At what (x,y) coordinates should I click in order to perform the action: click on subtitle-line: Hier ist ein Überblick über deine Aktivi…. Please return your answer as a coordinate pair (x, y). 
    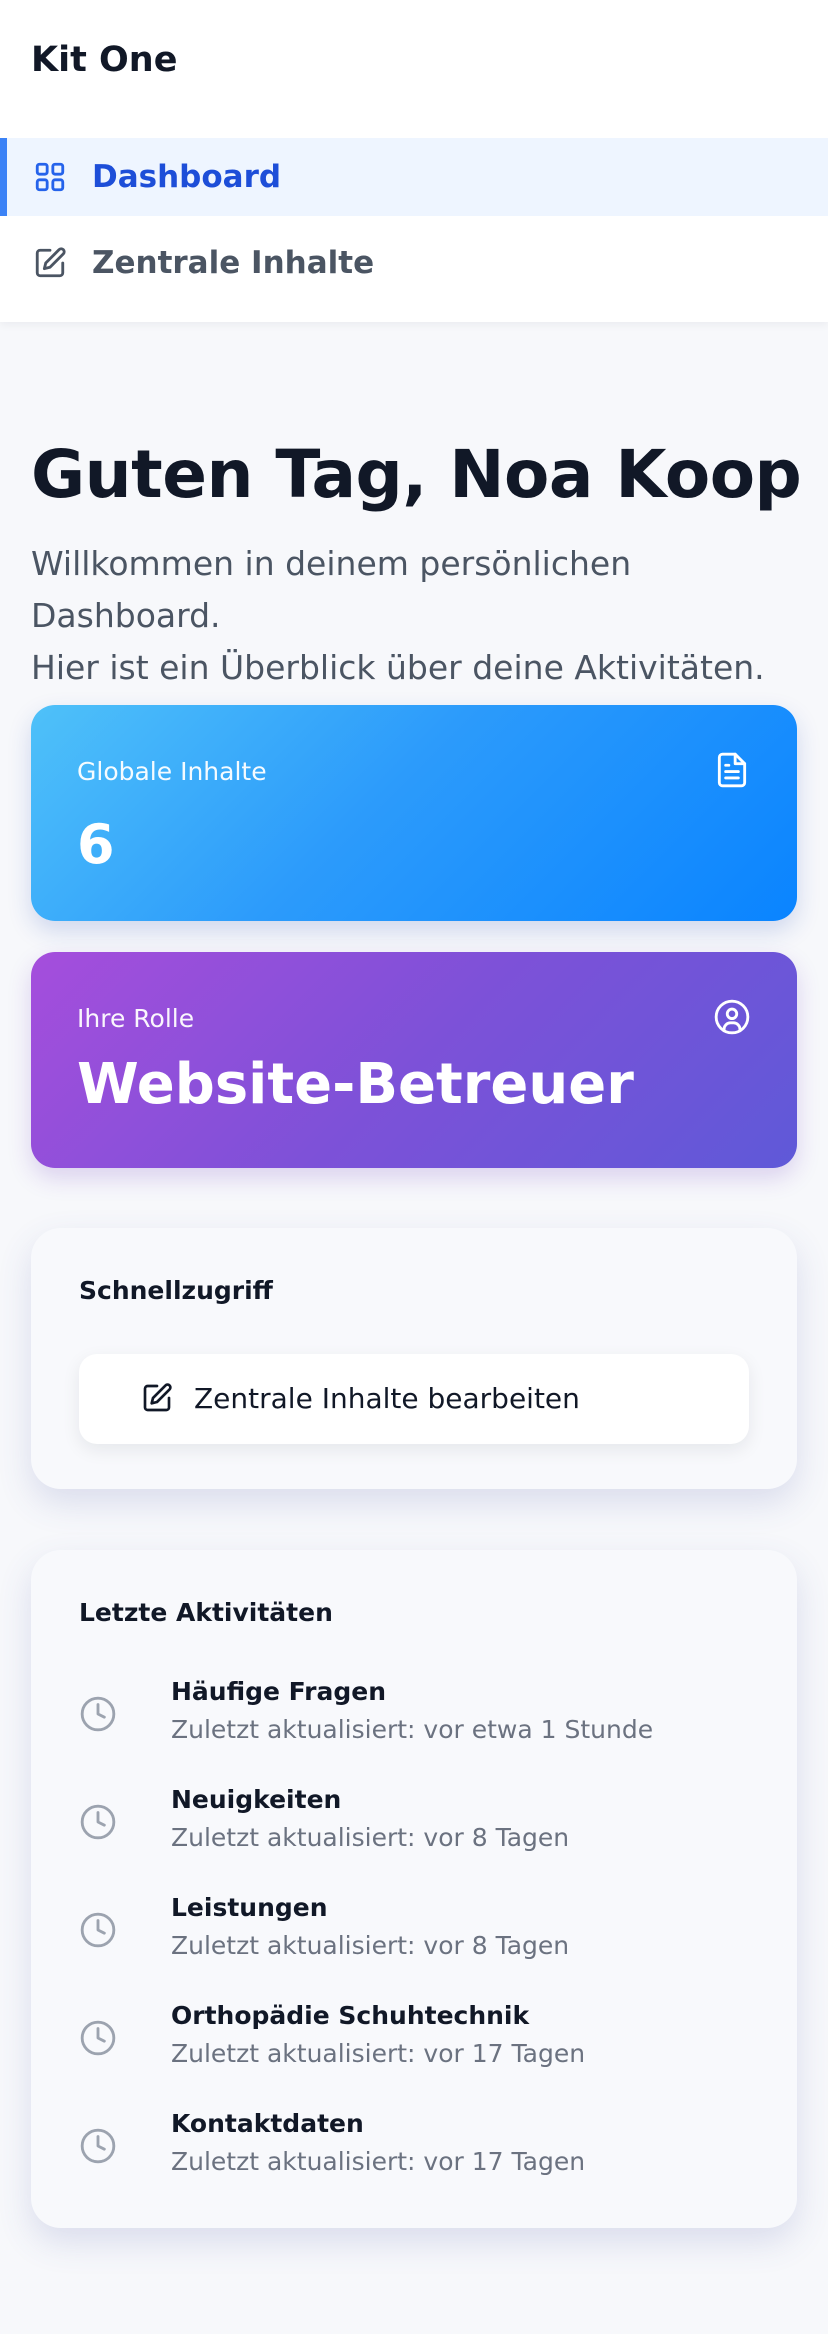
    Looking at the image, I should click on (398, 667).